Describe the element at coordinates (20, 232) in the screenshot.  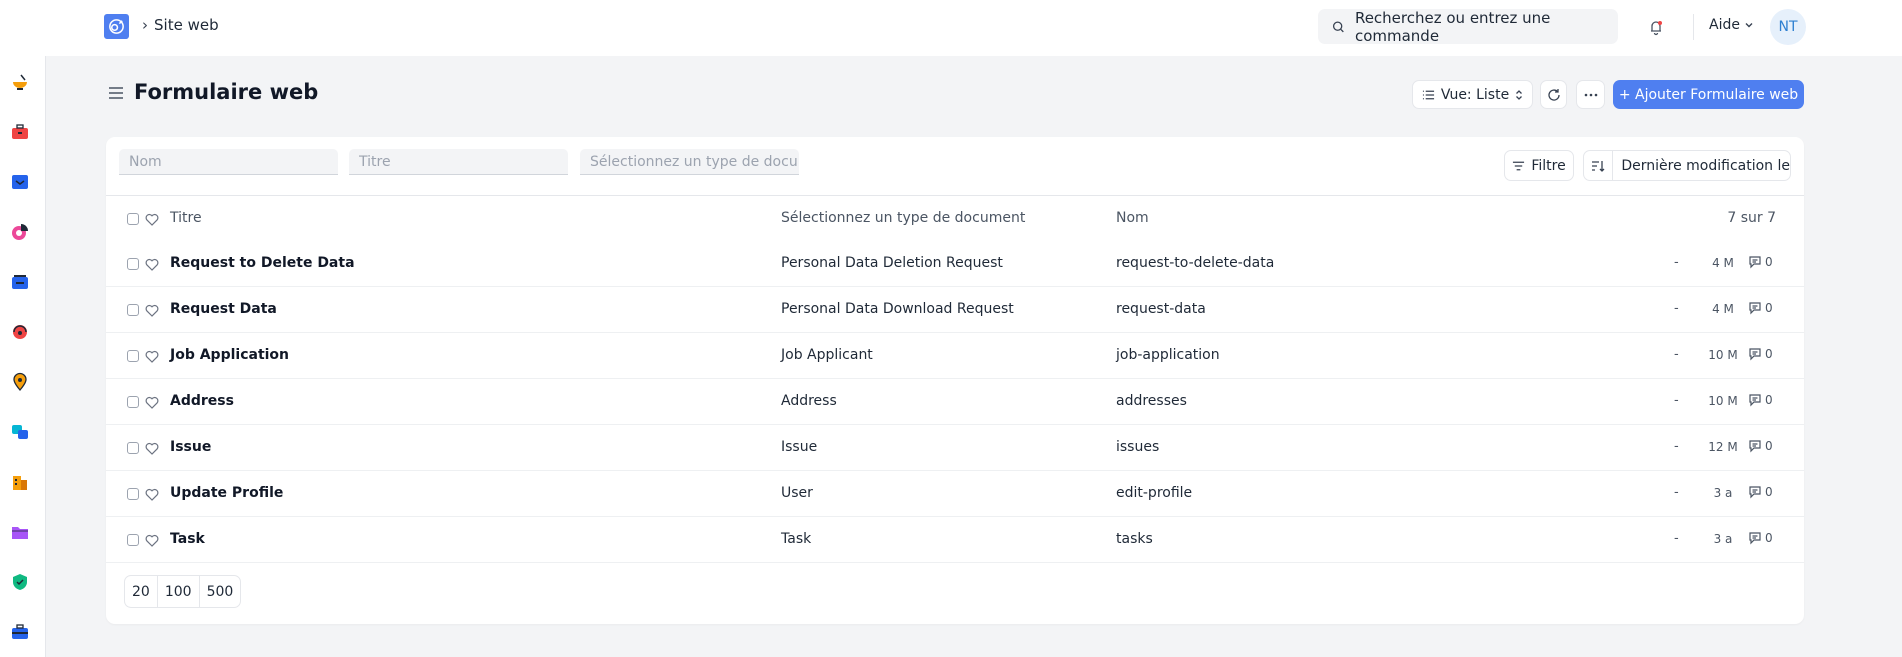
I see `pie-chart-icon` at that location.